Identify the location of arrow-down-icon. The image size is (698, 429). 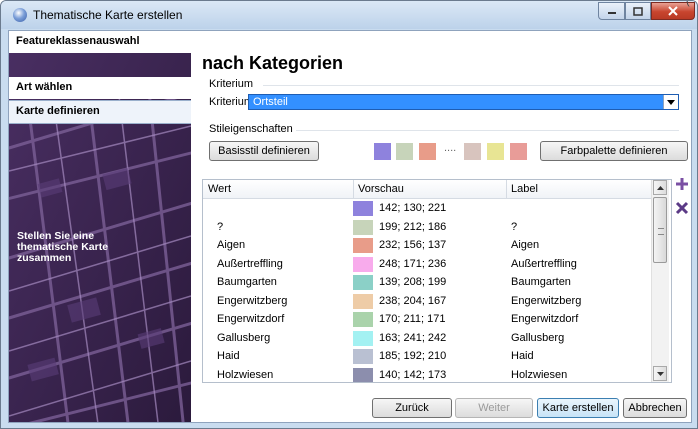
(660, 373).